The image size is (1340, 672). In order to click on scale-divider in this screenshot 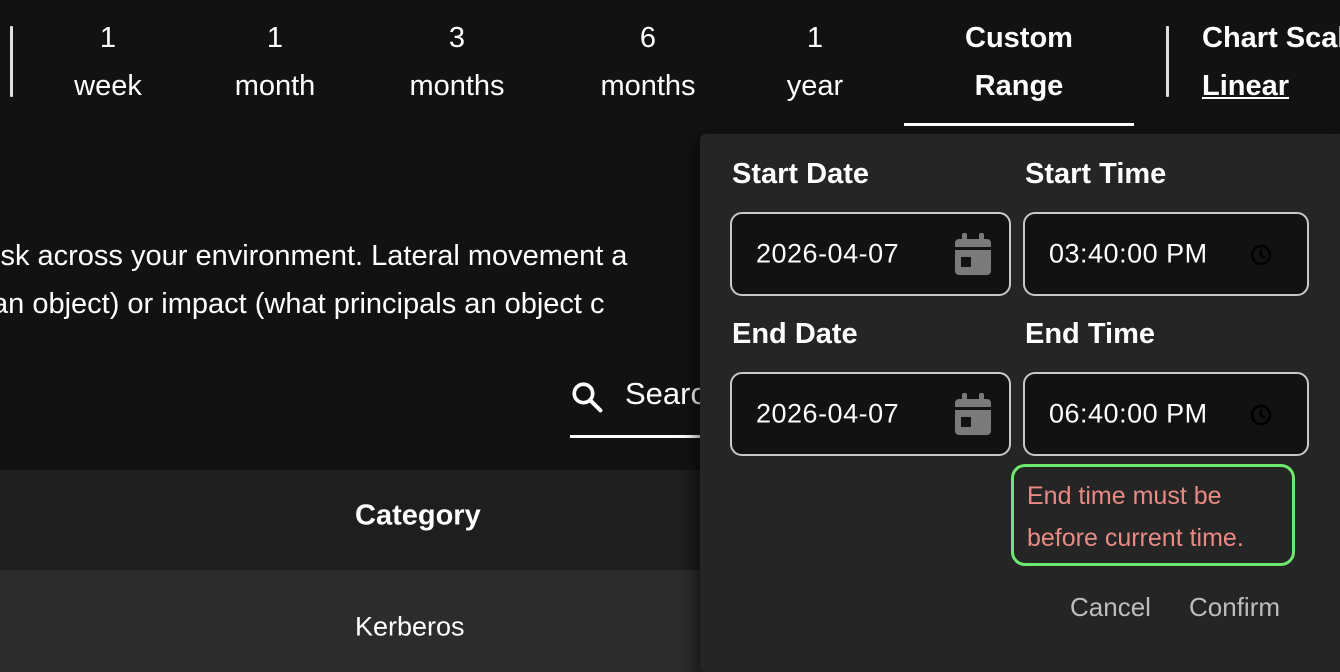, I will do `click(1167, 61)`.